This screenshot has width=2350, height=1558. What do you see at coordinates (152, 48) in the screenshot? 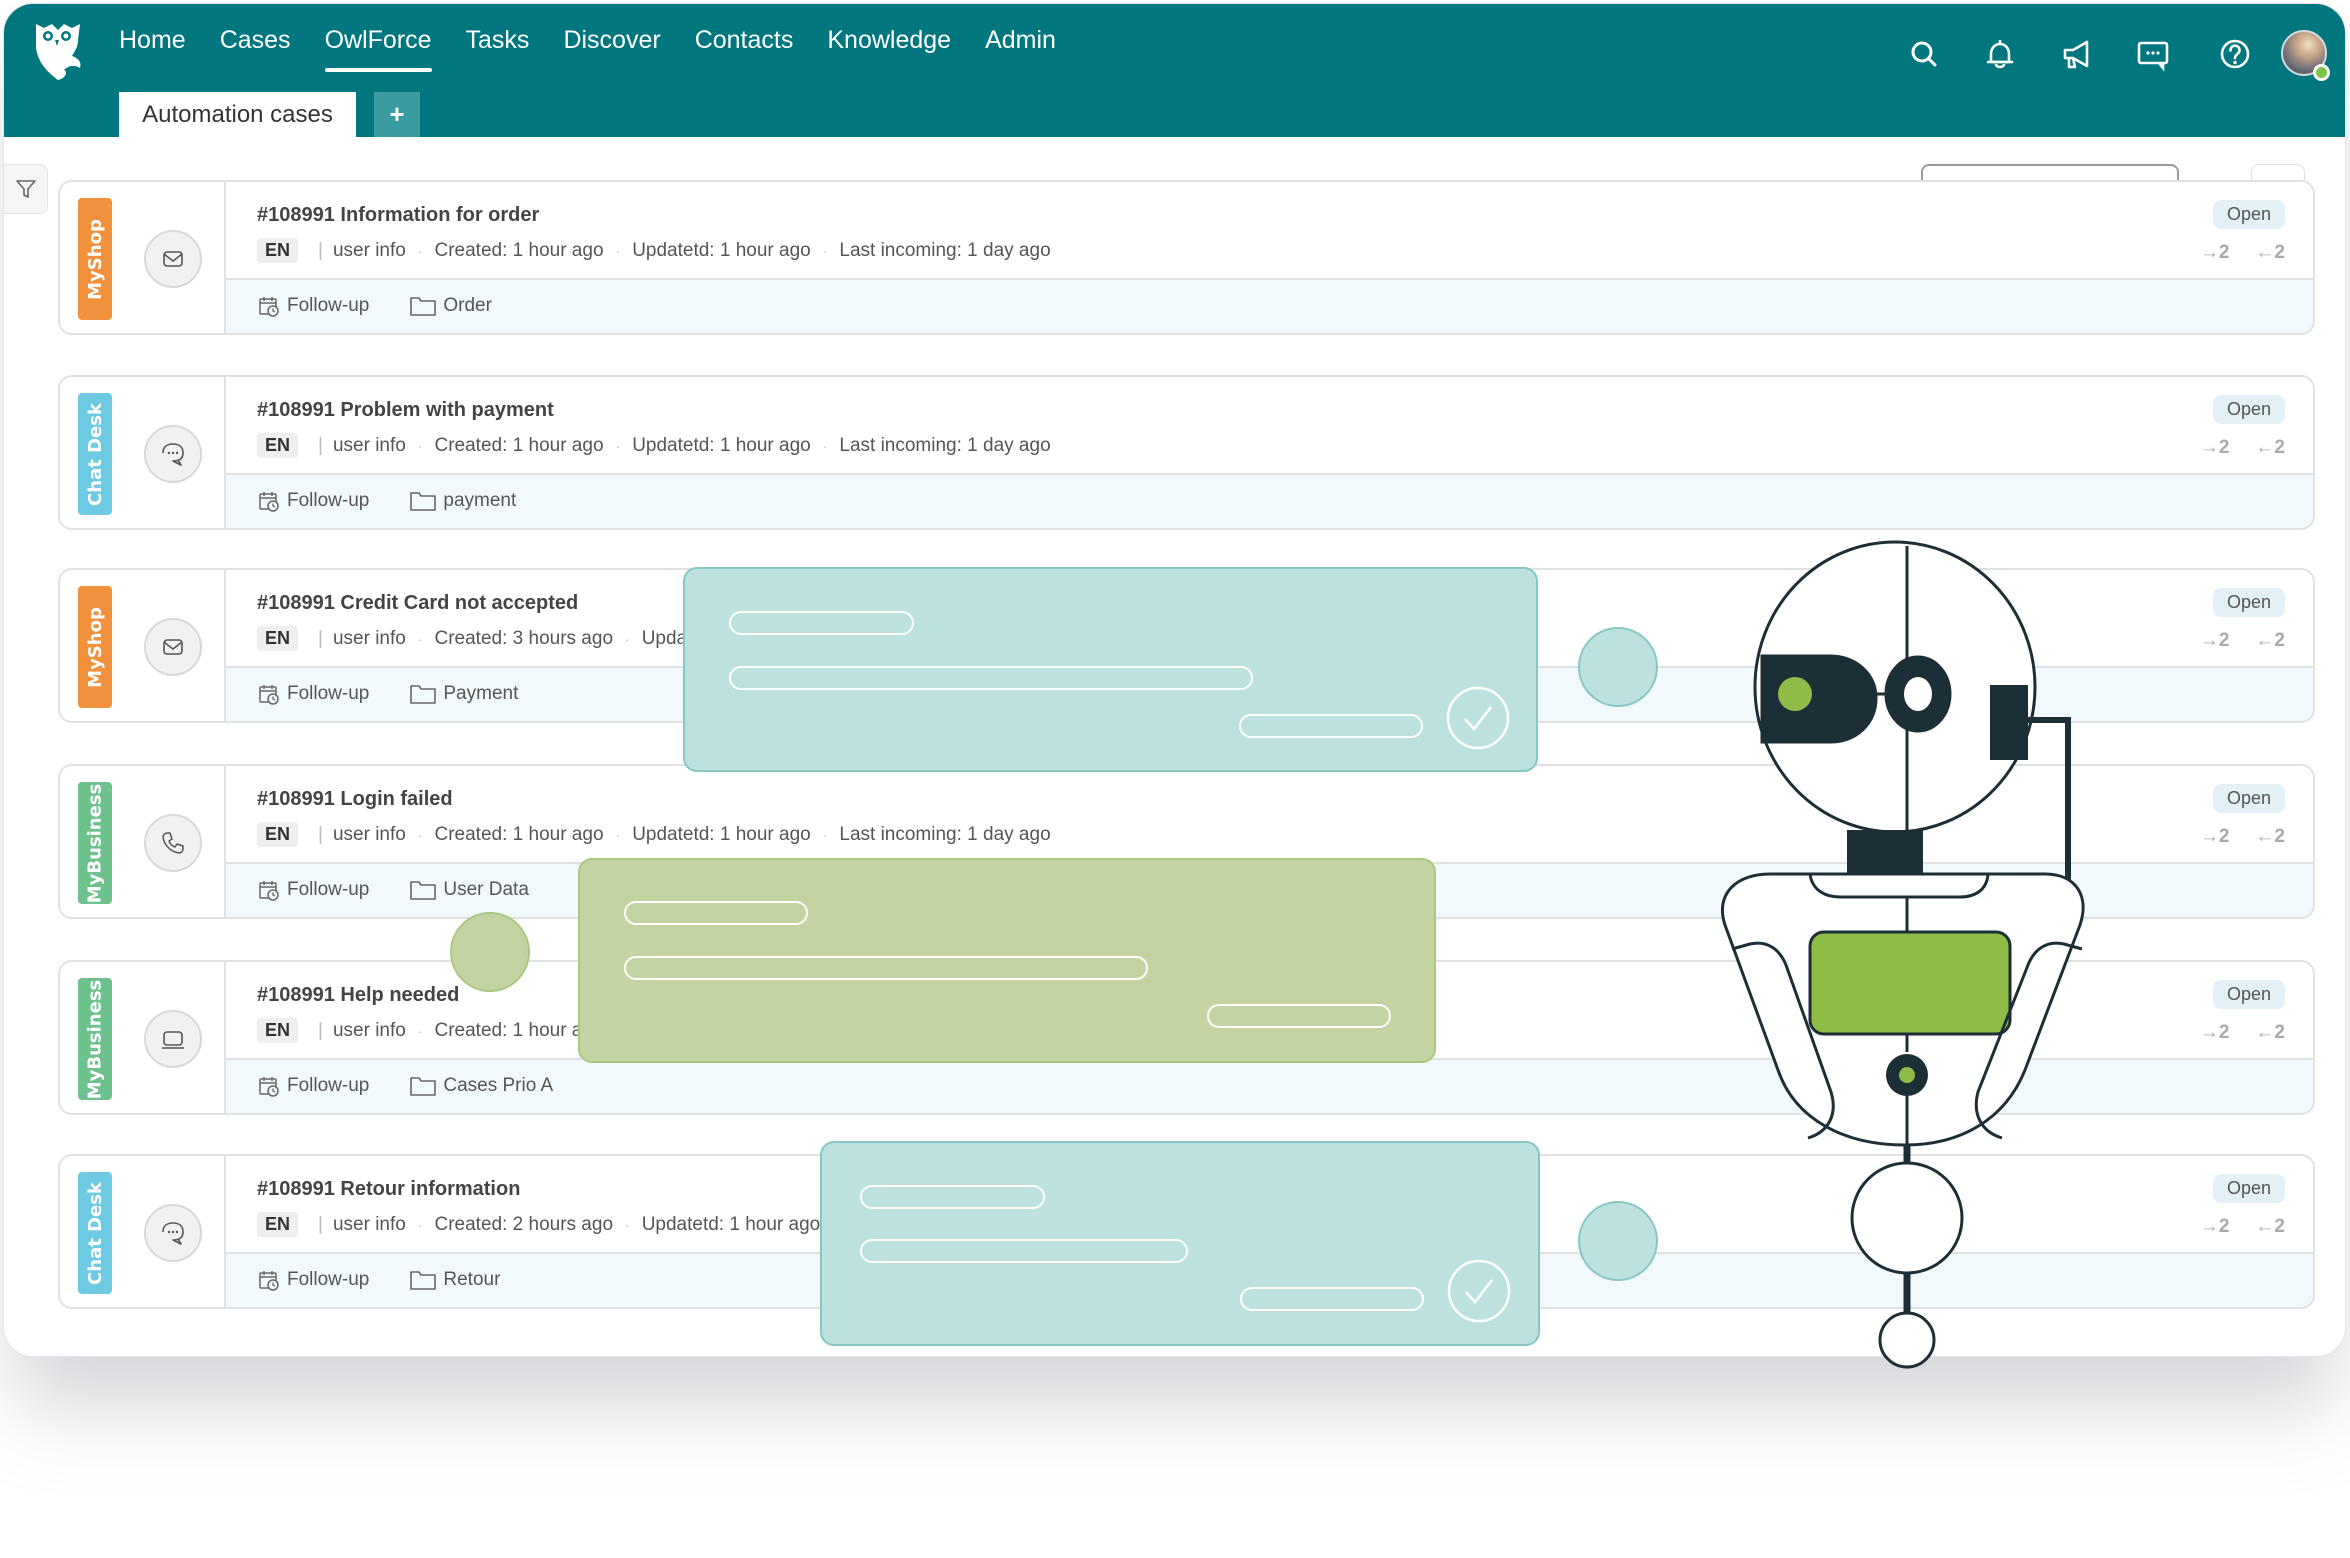
I see `nav-item-home: Home` at bounding box center [152, 48].